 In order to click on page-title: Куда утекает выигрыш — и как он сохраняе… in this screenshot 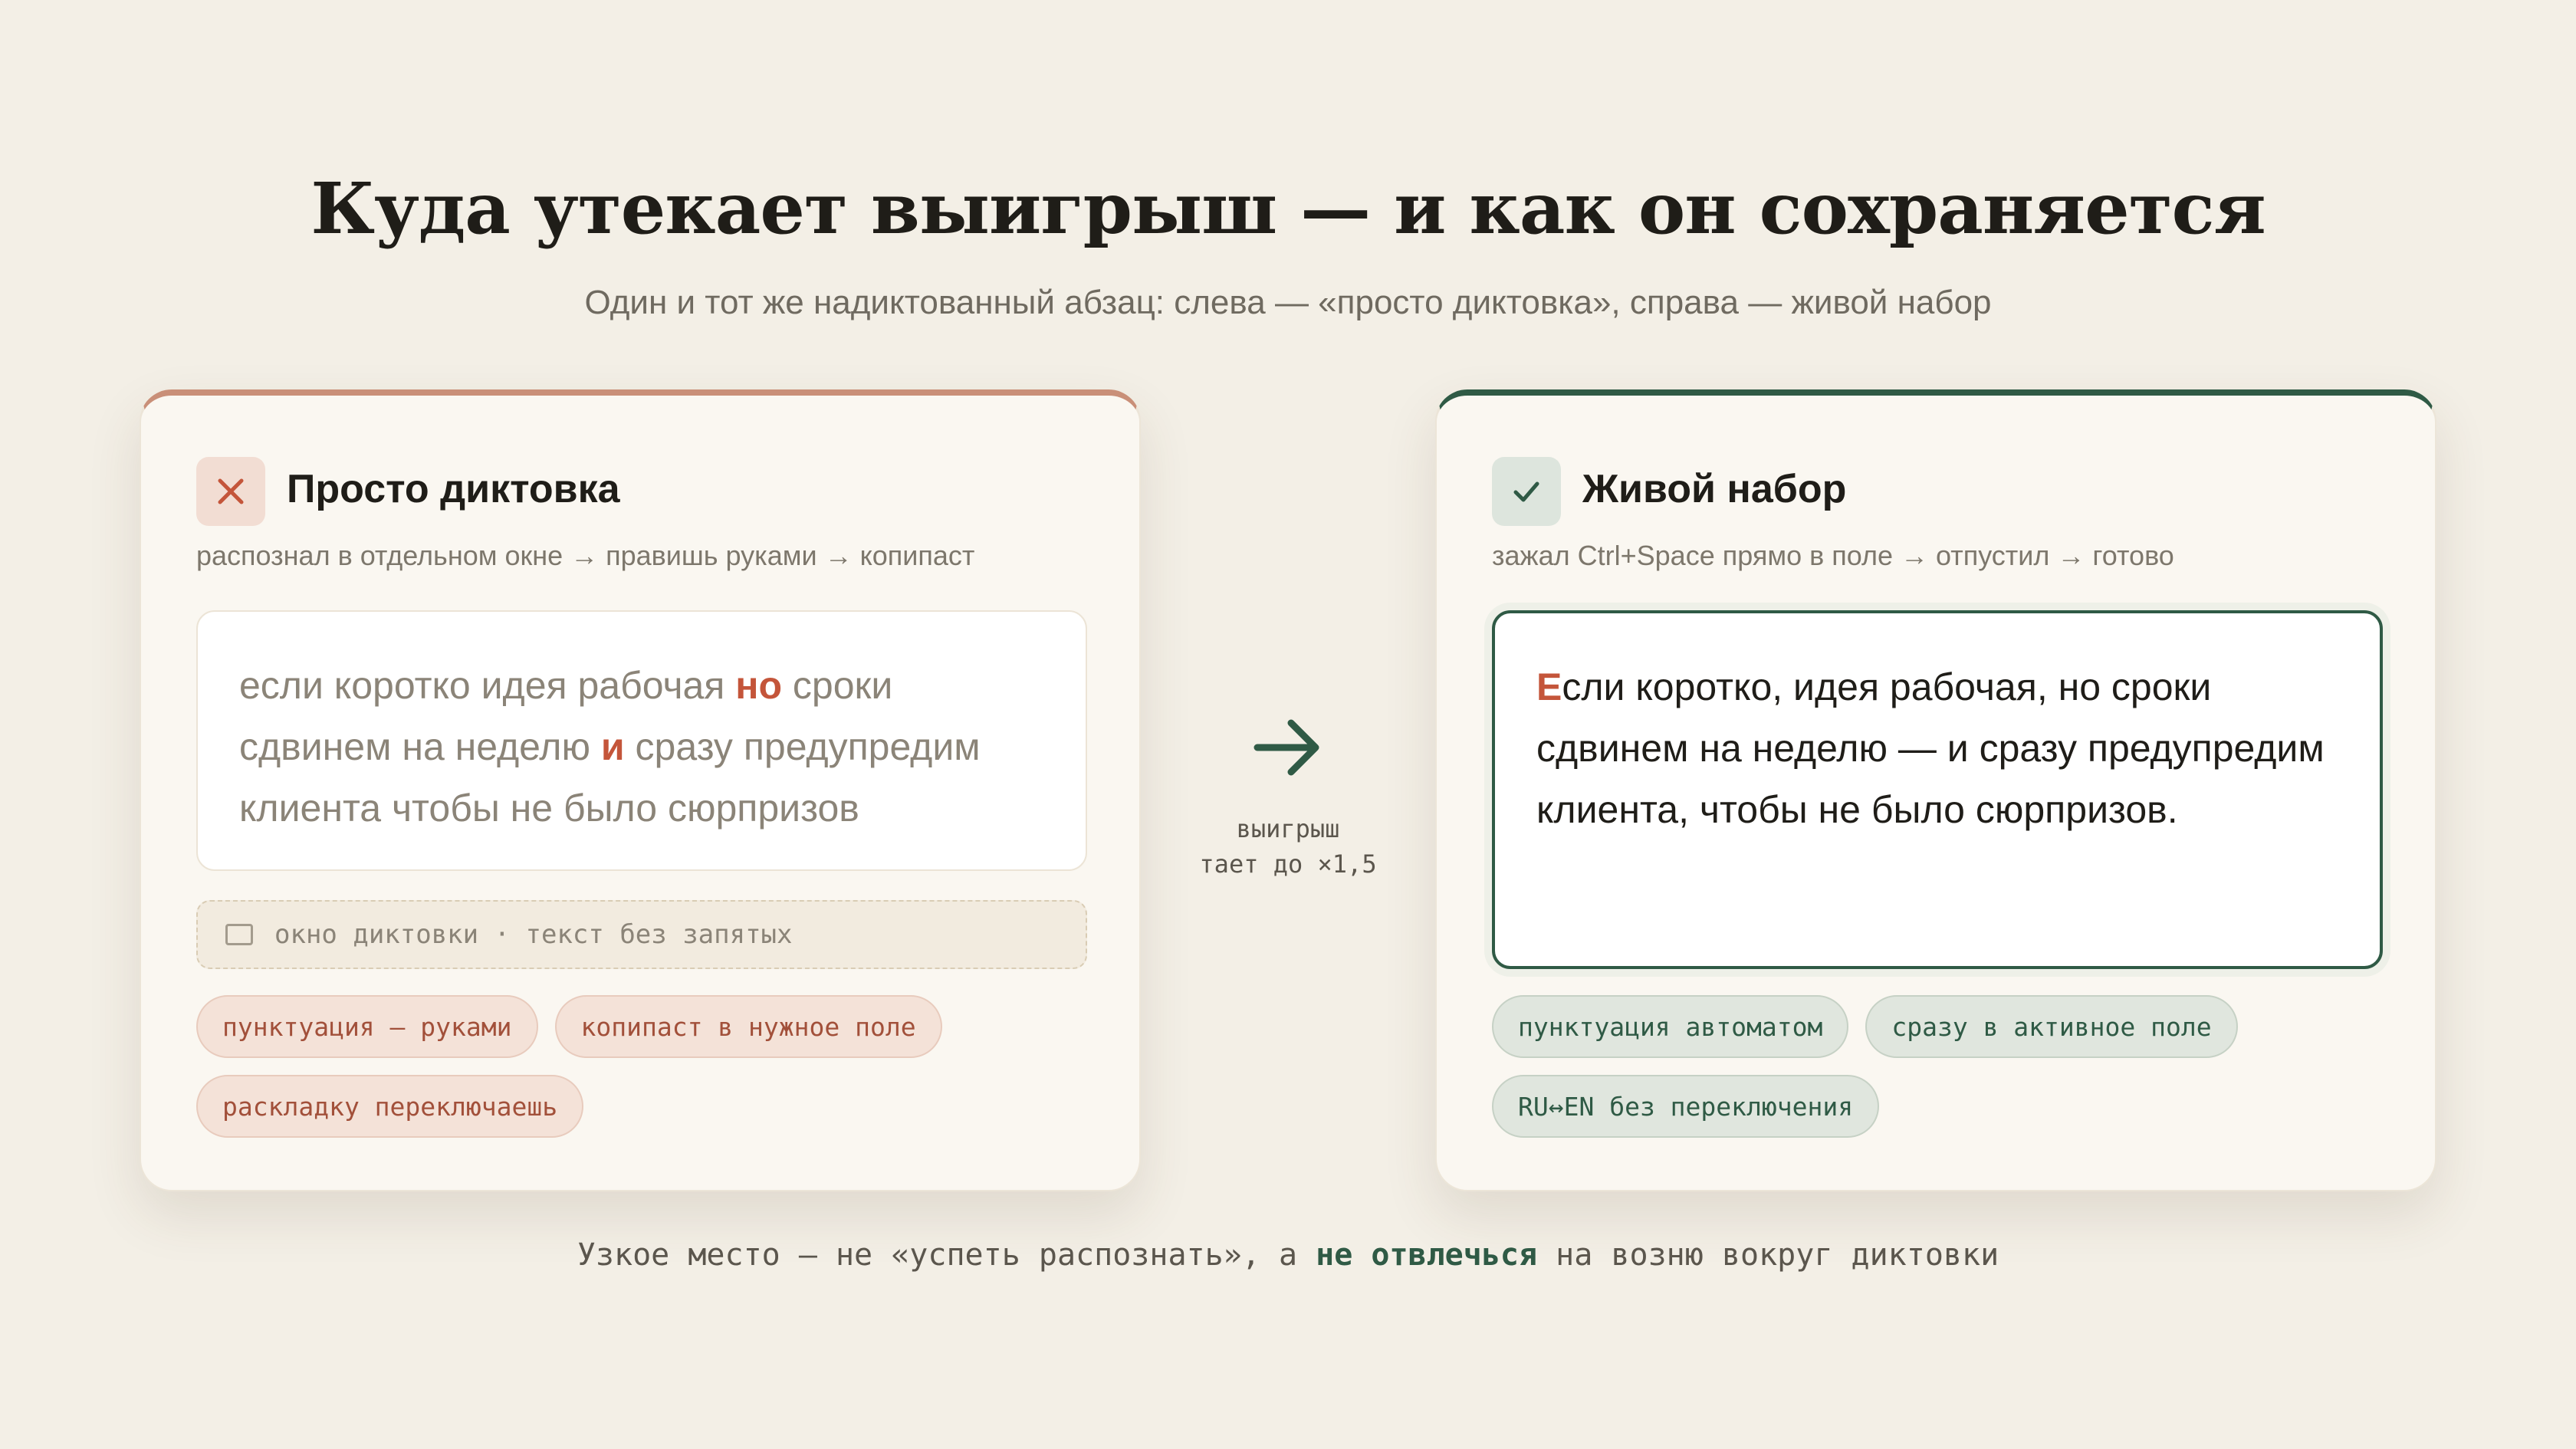, I will do `click(1288, 209)`.